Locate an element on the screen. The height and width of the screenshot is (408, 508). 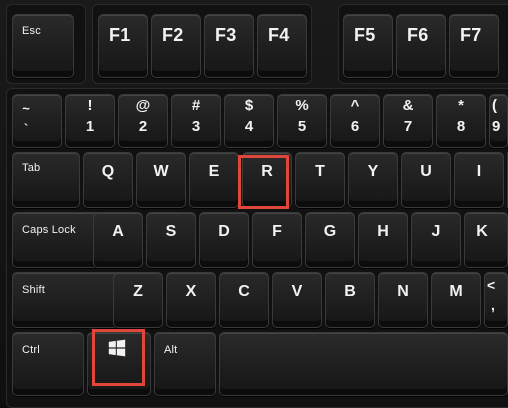
key-1: ! 1 is located at coordinates (90, 121).